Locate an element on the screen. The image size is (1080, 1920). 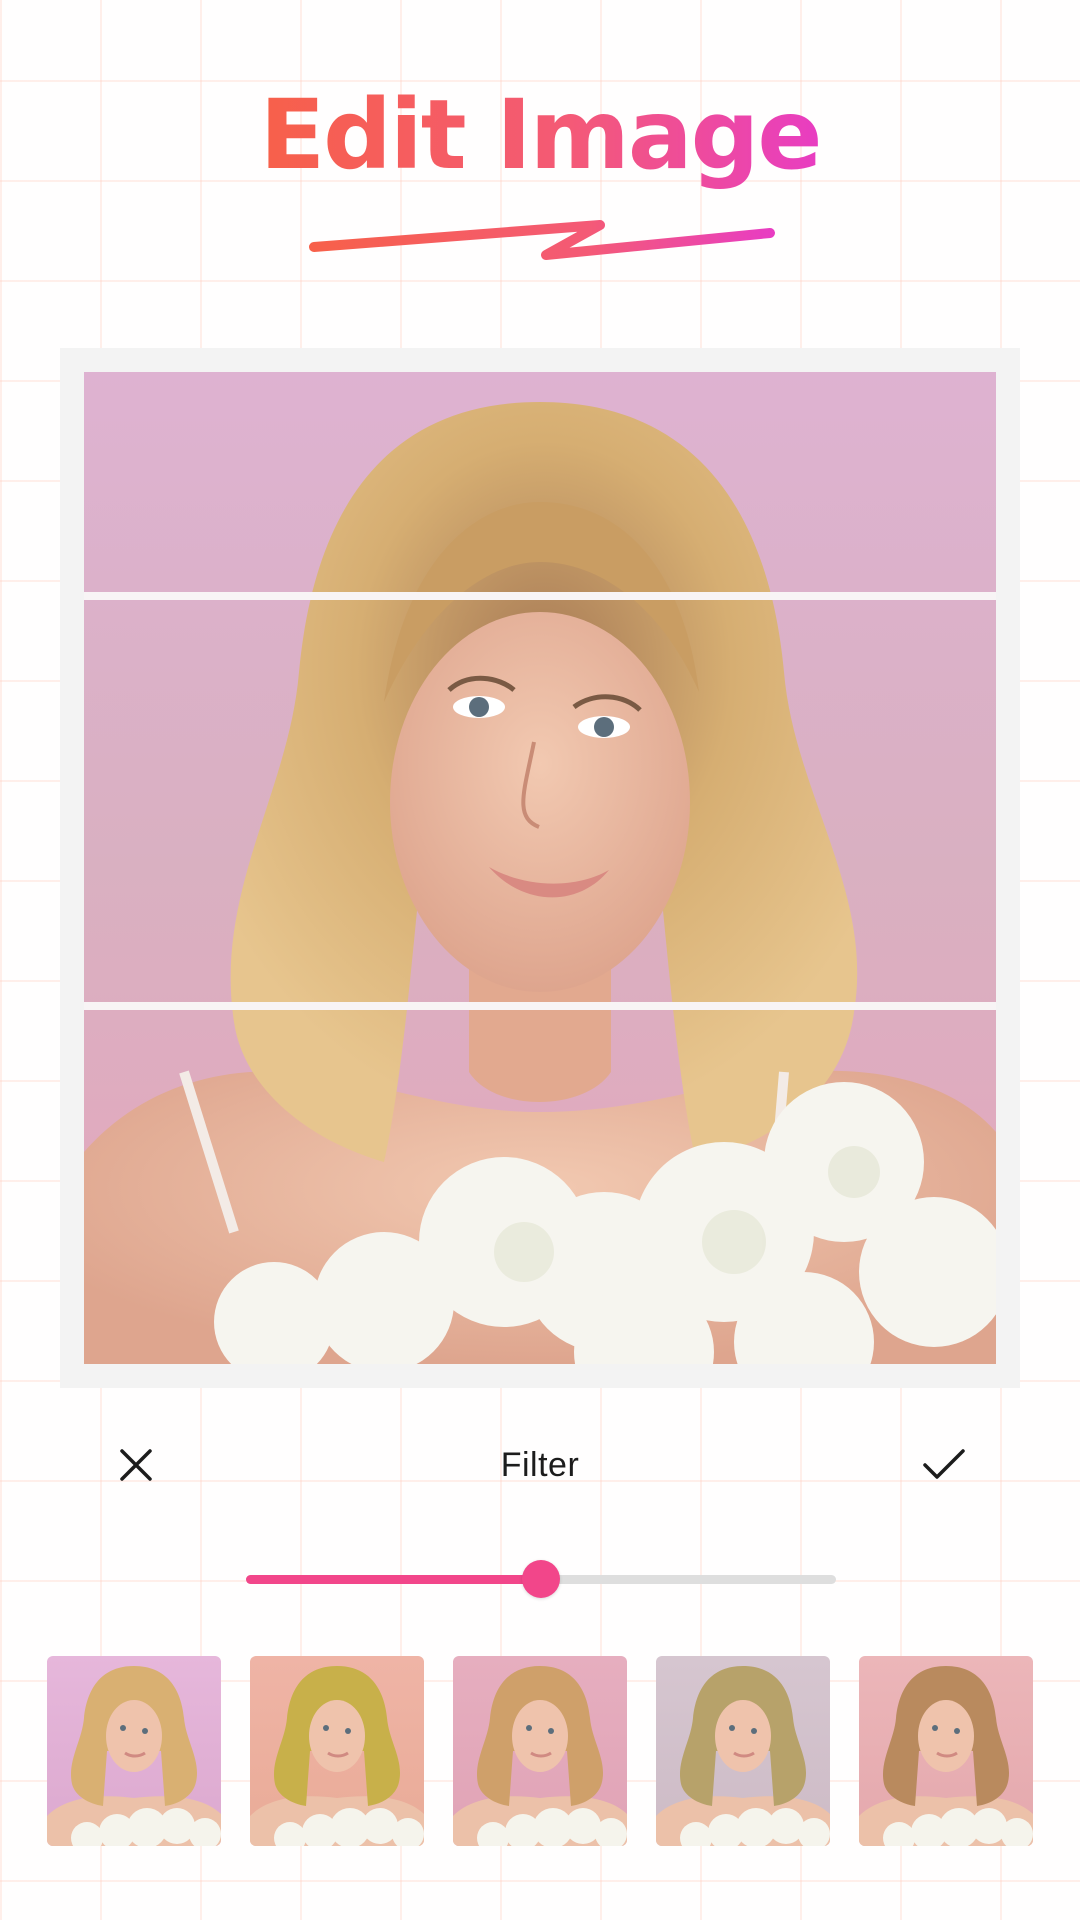
filter-thumb-rose is located at coordinates (540, 1751).